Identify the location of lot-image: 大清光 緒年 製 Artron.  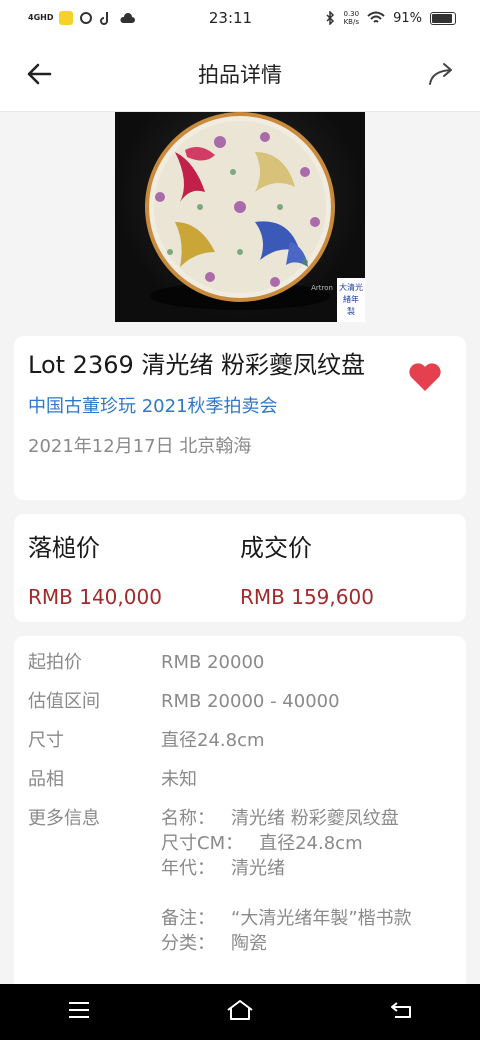
(240, 217).